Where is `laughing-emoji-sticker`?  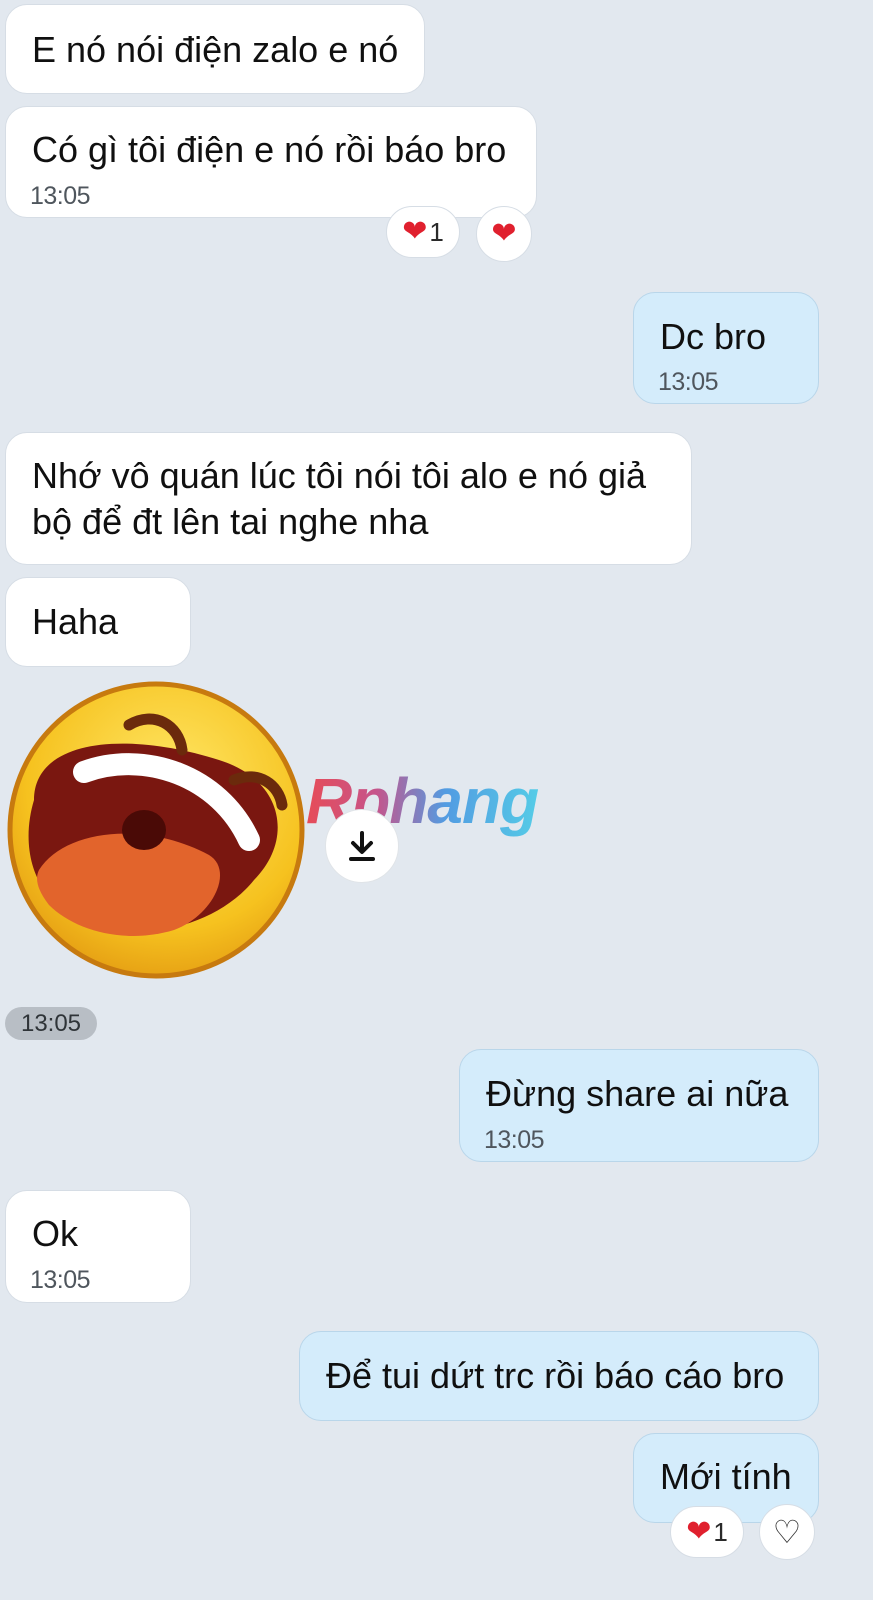
laughing-emoji-sticker is located at coordinates (156, 830).